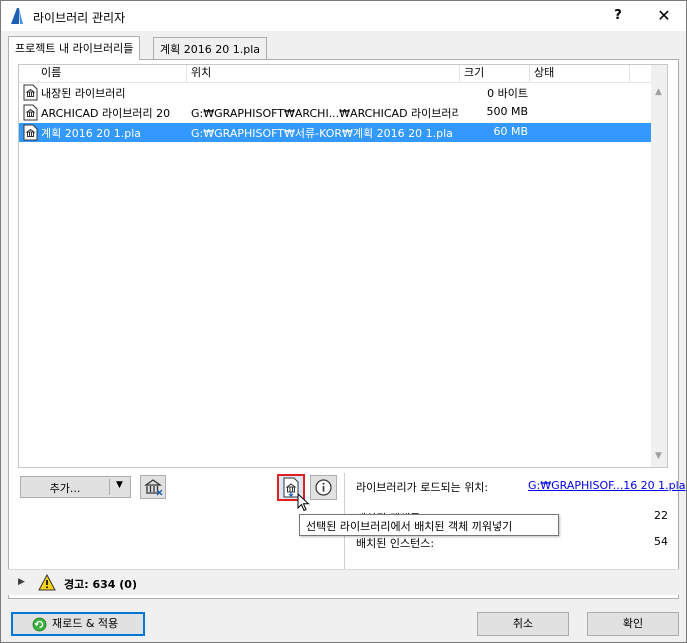 The width and height of the screenshot is (687, 643). What do you see at coordinates (659, 266) in the screenshot?
I see `vertical-scrollbar: ▲ ▼` at bounding box center [659, 266].